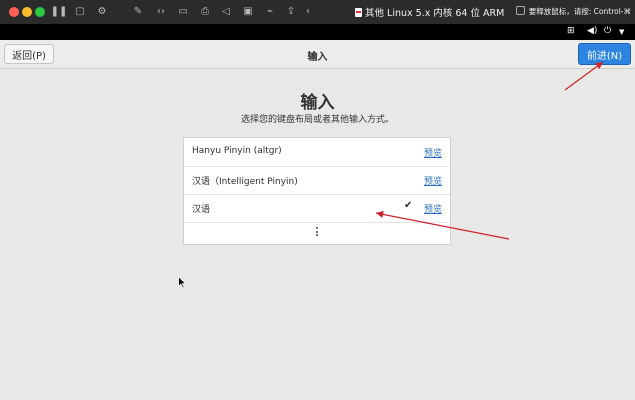 The width and height of the screenshot is (635, 400). I want to click on more-options-row, so click(317, 233).